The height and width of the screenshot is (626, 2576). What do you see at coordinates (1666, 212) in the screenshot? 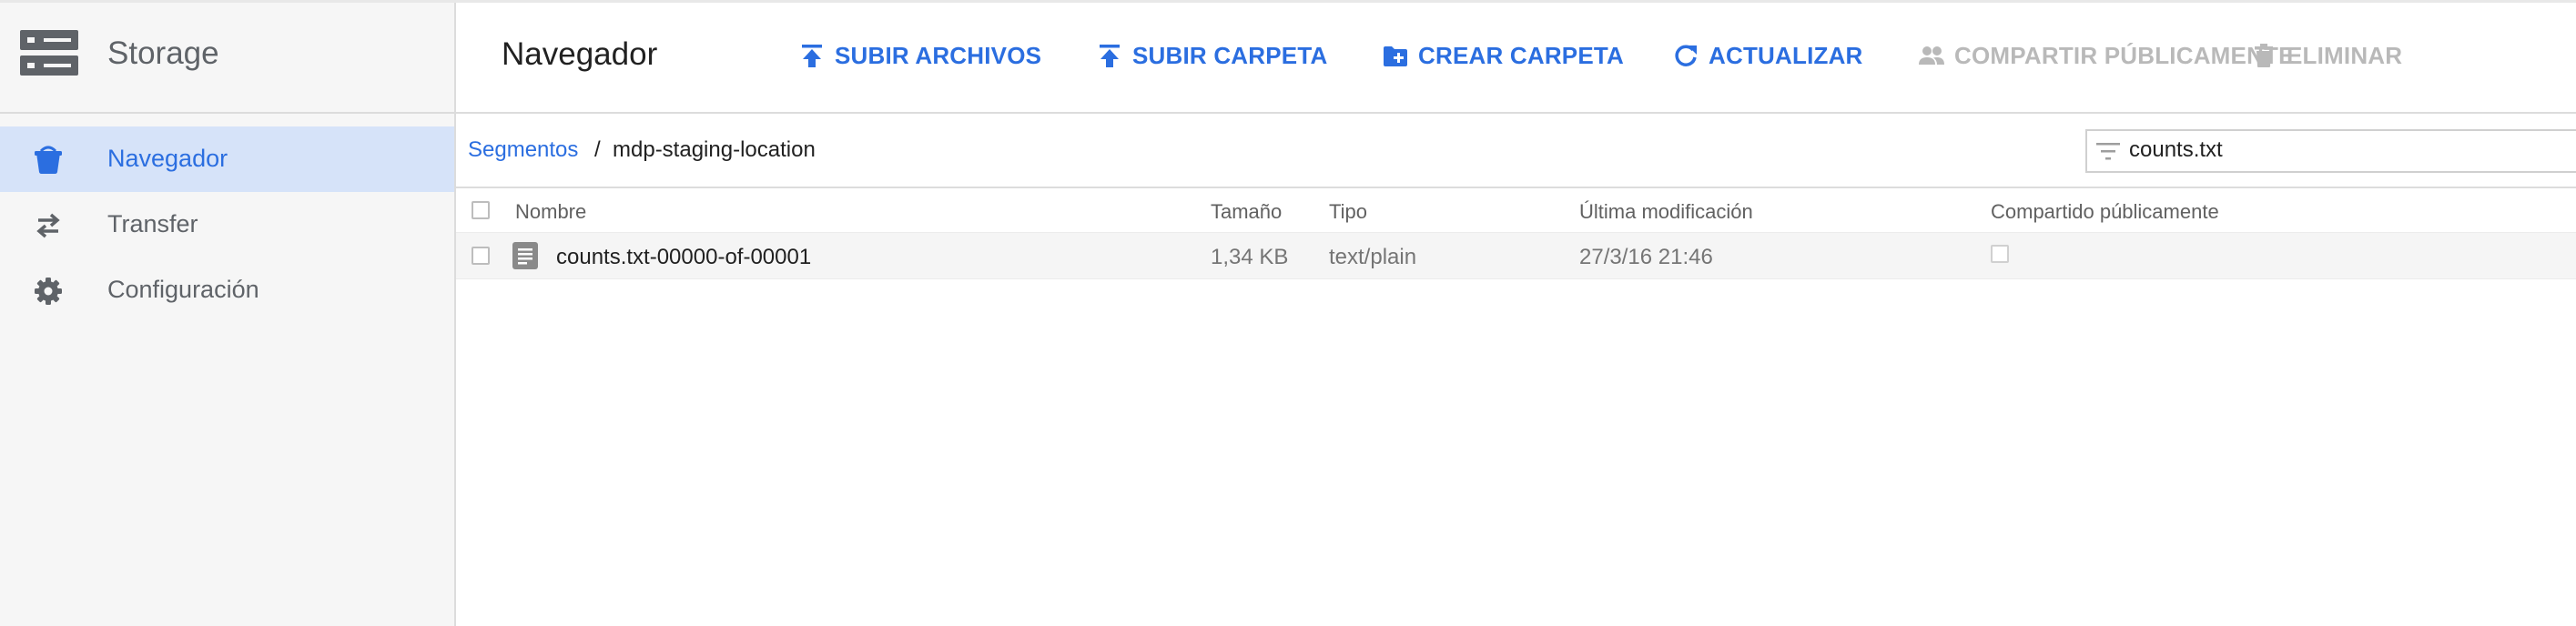
I see `column-header-modified: Última modificación` at bounding box center [1666, 212].